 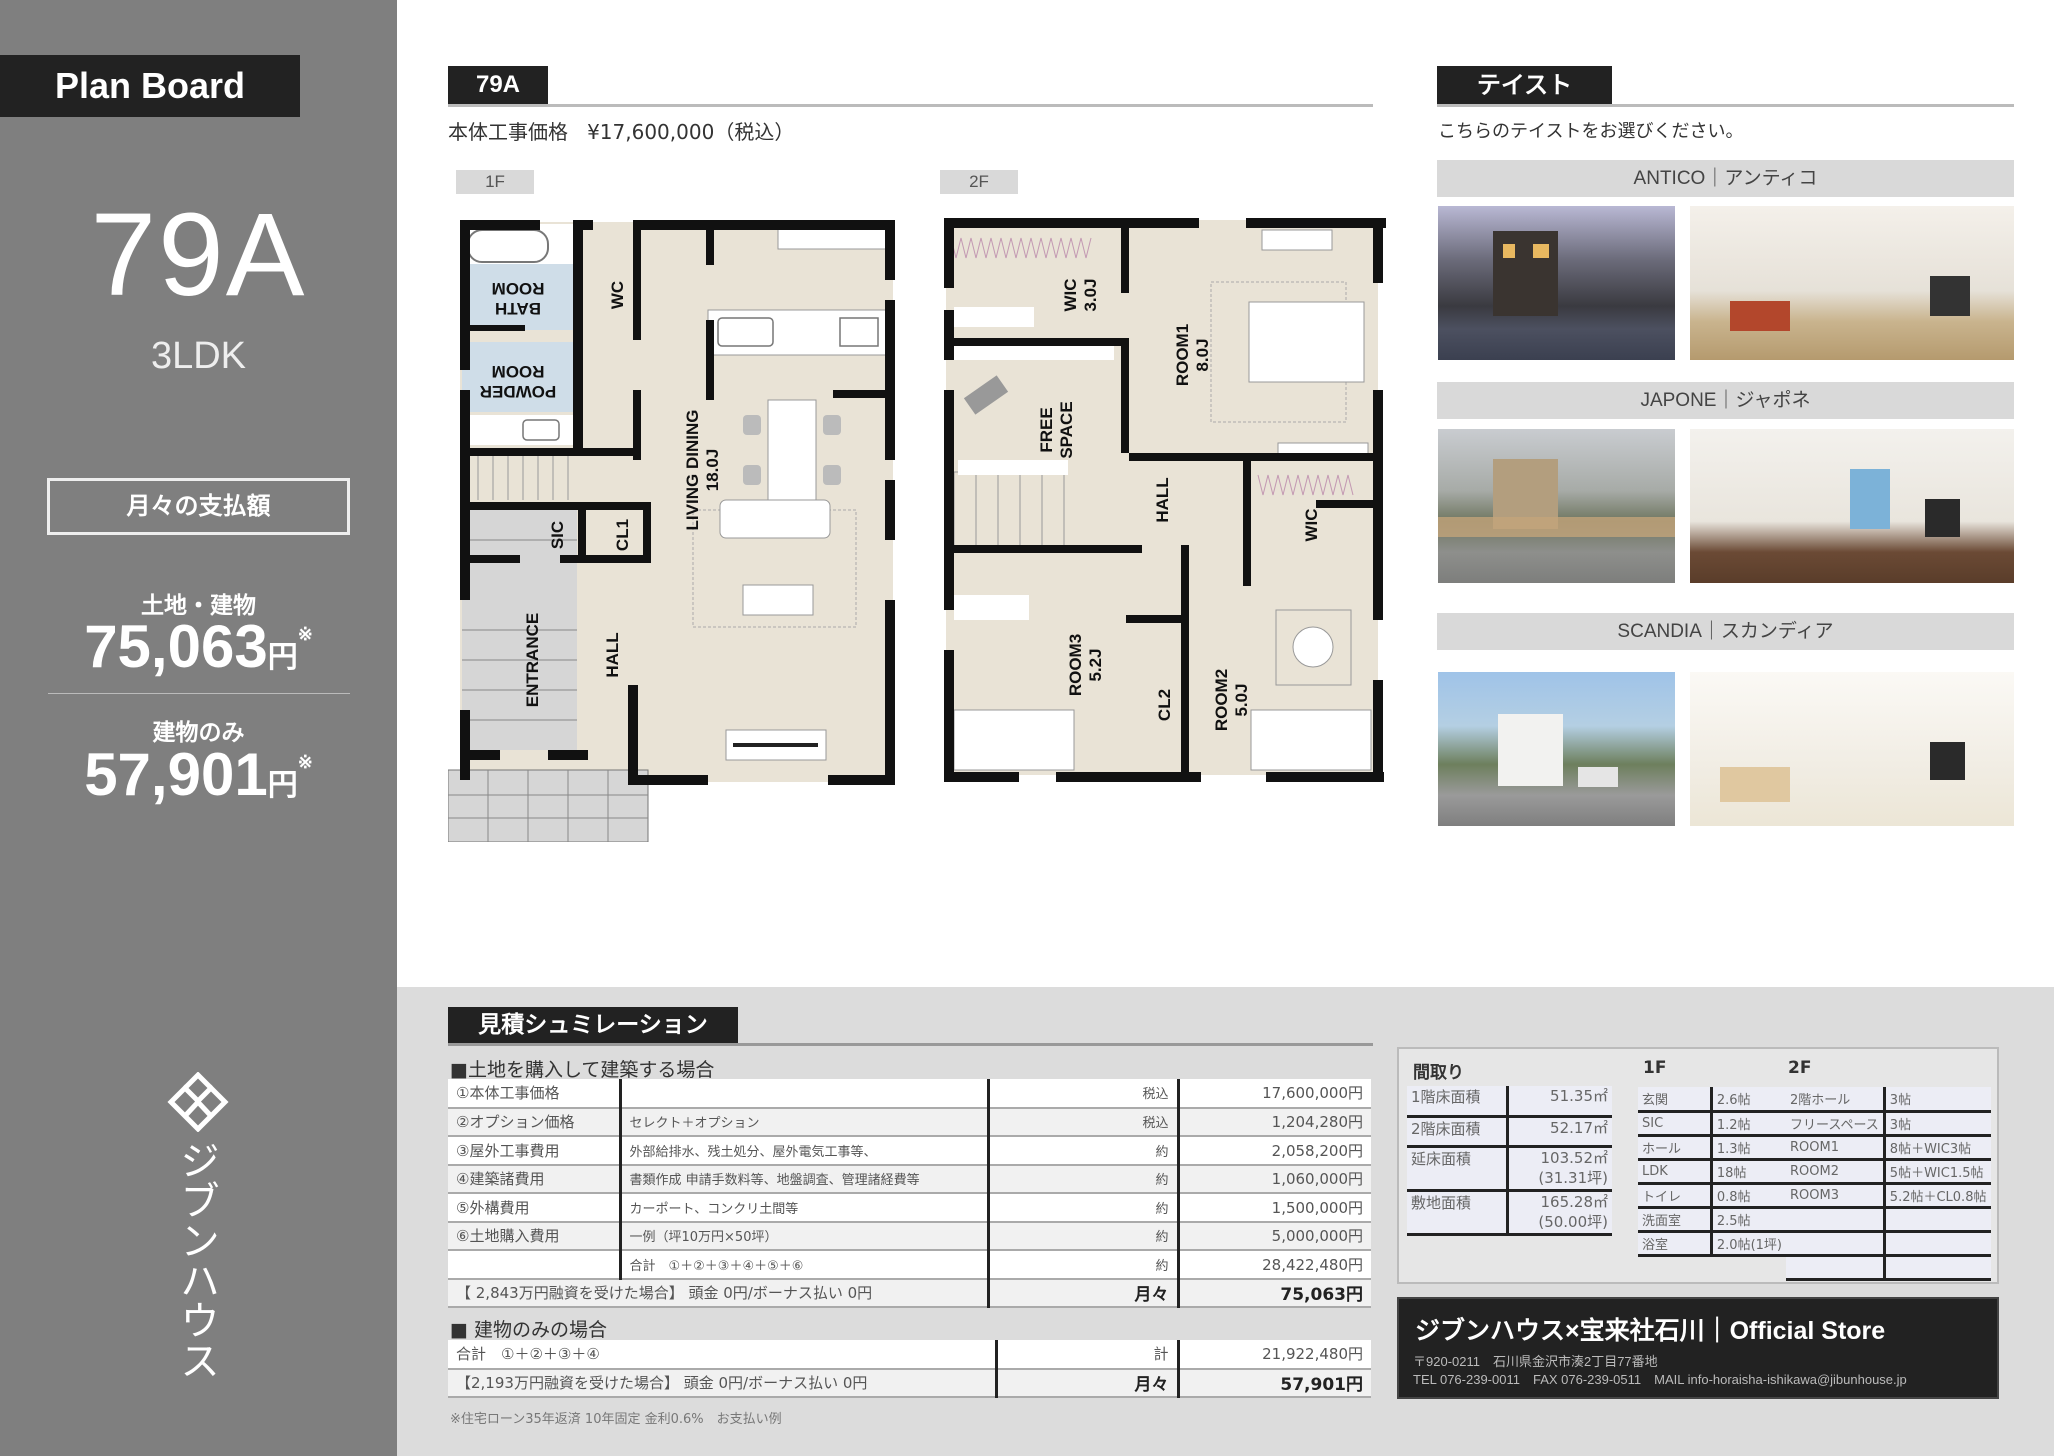 I want to click on bath-room-label: BATHROOM, so click(x=518, y=298).